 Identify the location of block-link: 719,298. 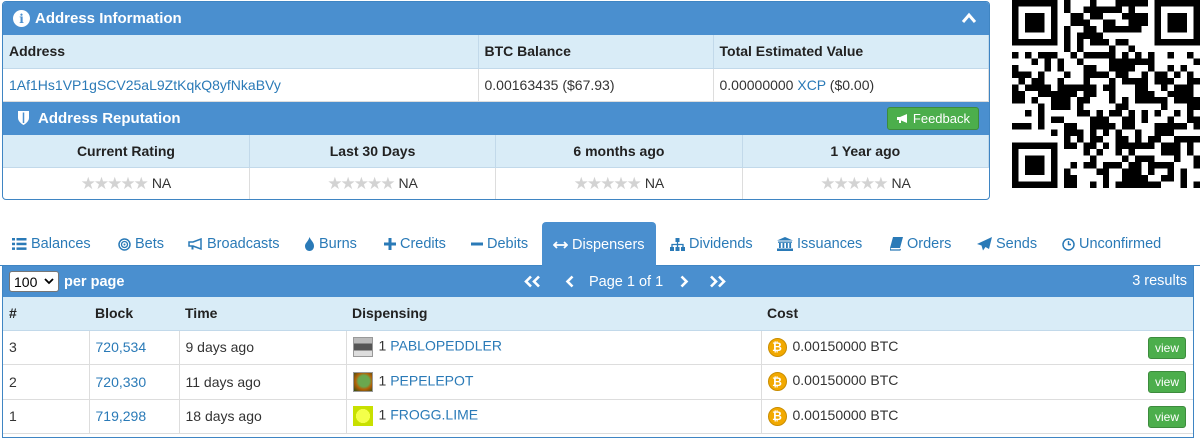
(121, 416).